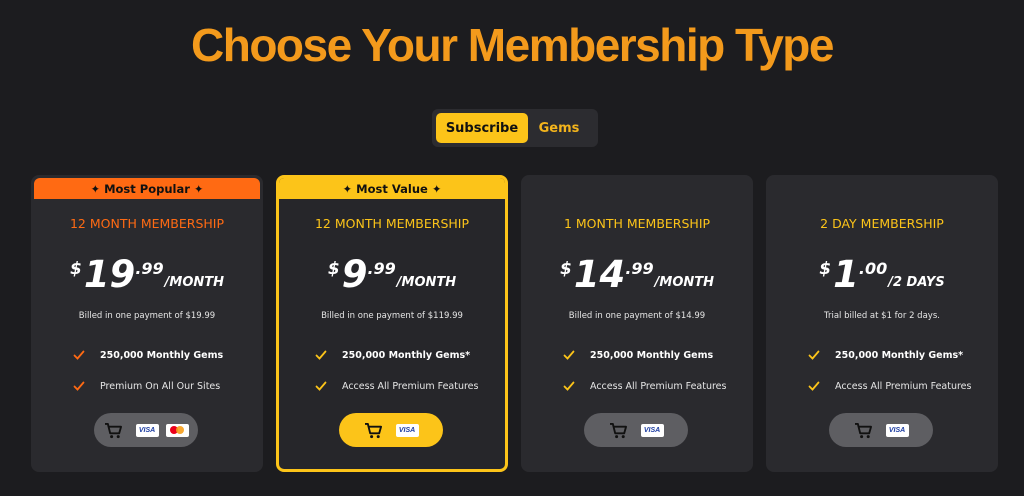 The width and height of the screenshot is (1024, 496). Describe the element at coordinates (482, 128) in the screenshot. I see `tab-subscribe: Subscribe` at that location.